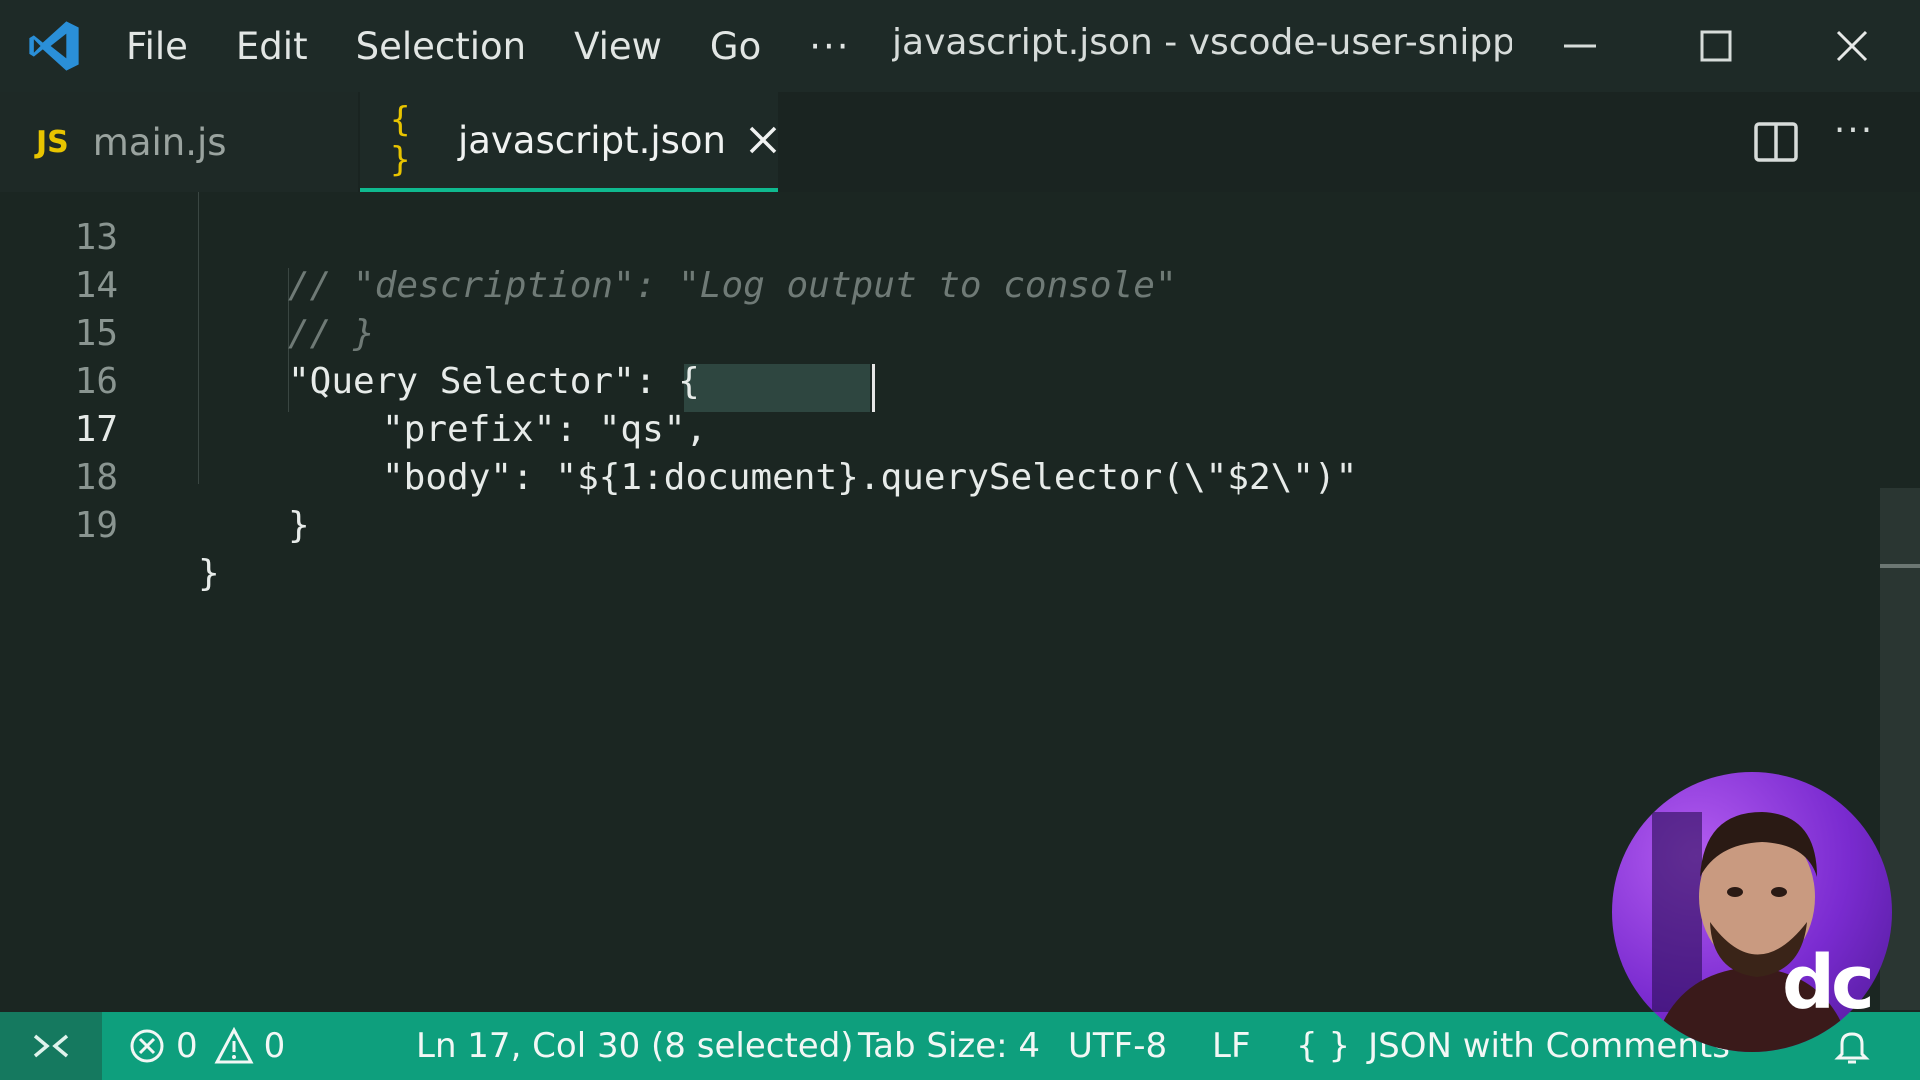 This screenshot has width=1920, height=1080. I want to click on minimize-button, so click(1580, 46).